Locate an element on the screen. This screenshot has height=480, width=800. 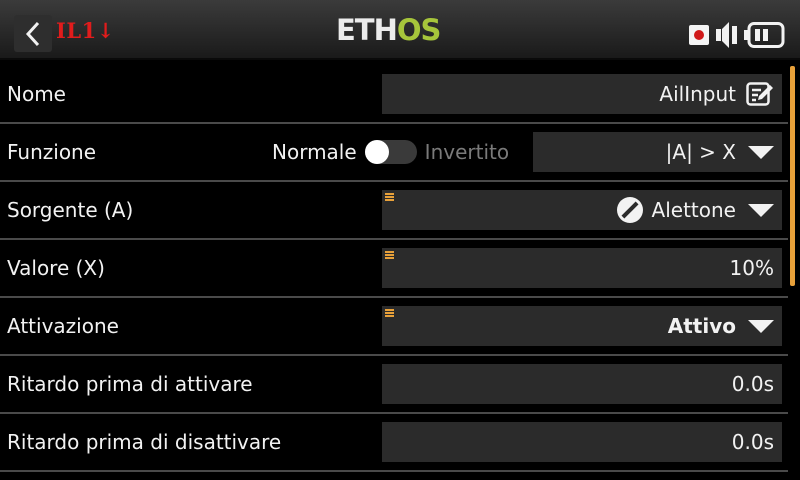
value-x-field: 10% is located at coordinates (582, 268).